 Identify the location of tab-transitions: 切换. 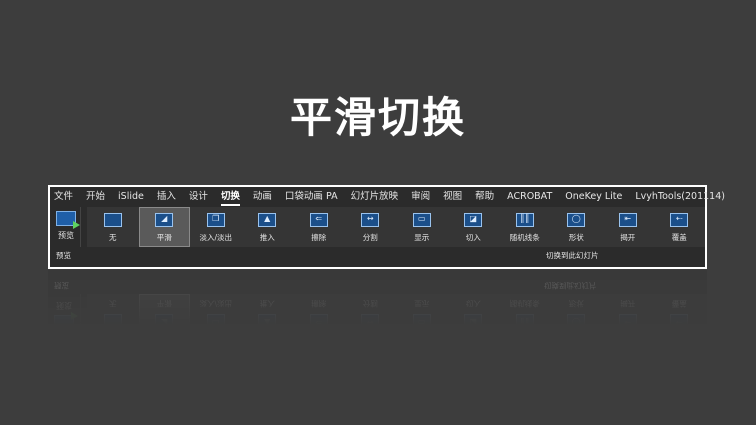
(230, 197).